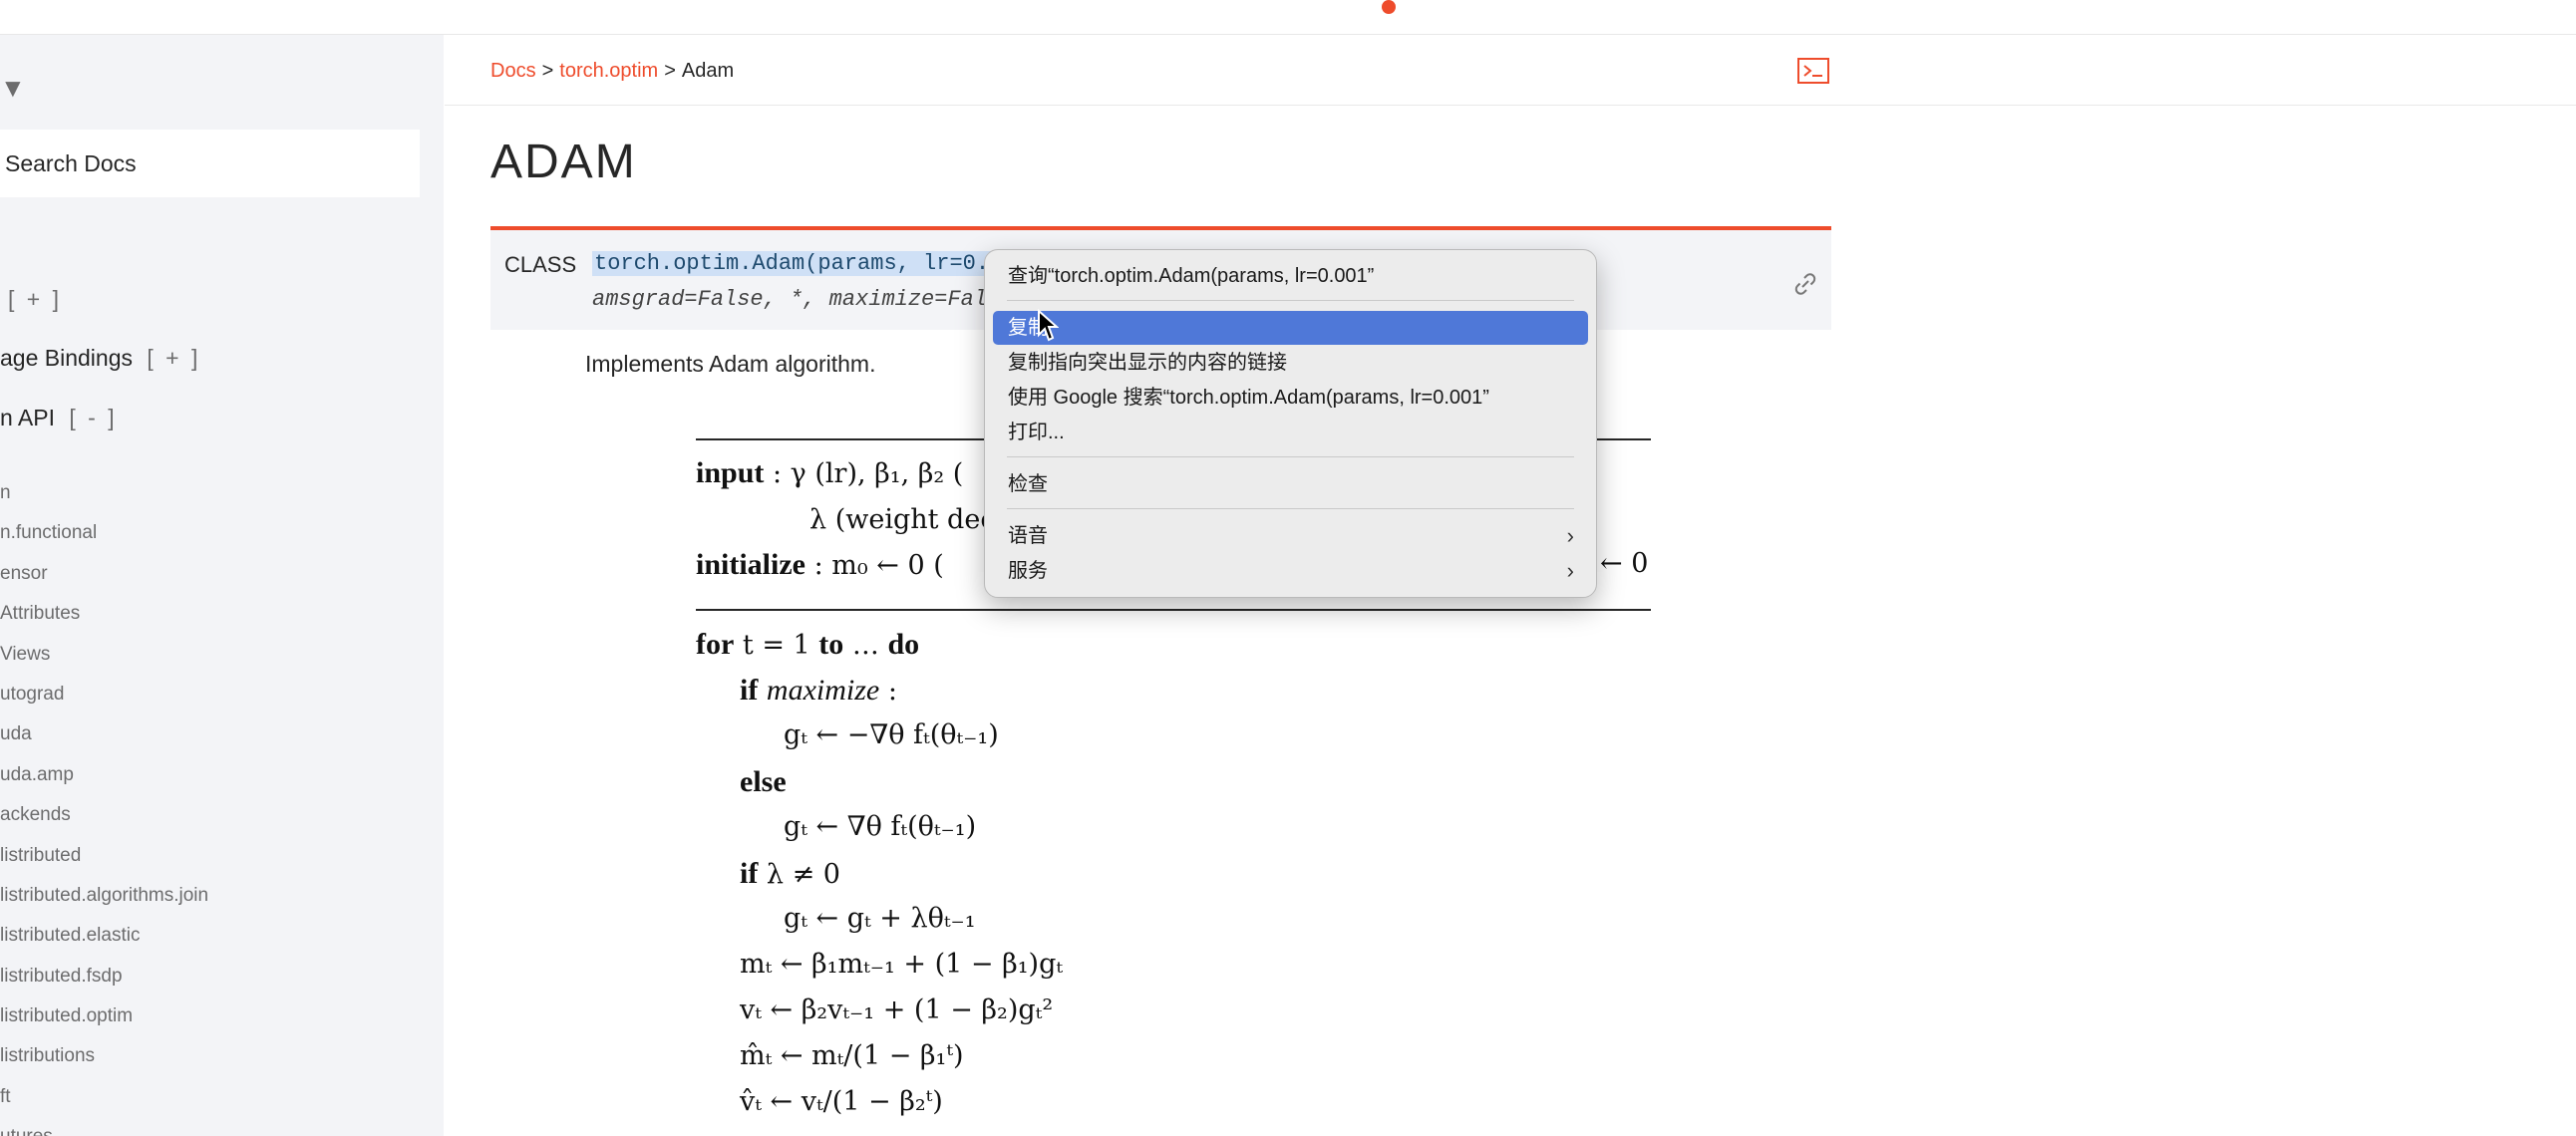  Describe the element at coordinates (104, 1056) in the screenshot. I see `sidebar-item-distributions: listributions` at that location.